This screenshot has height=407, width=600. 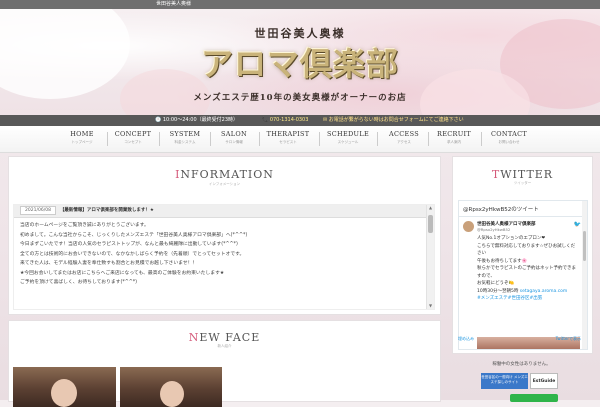 I want to click on view-on-twitter-link: Twitterで表示, so click(x=568, y=339).